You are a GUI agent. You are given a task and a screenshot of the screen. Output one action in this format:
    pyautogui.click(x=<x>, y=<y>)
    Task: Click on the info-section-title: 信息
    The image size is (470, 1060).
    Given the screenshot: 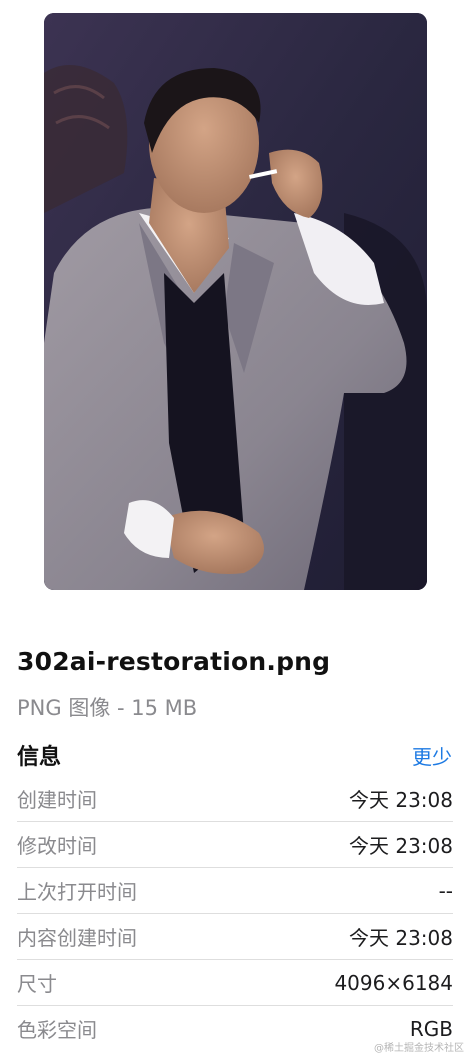 What is the action you would take?
    pyautogui.click(x=39, y=757)
    